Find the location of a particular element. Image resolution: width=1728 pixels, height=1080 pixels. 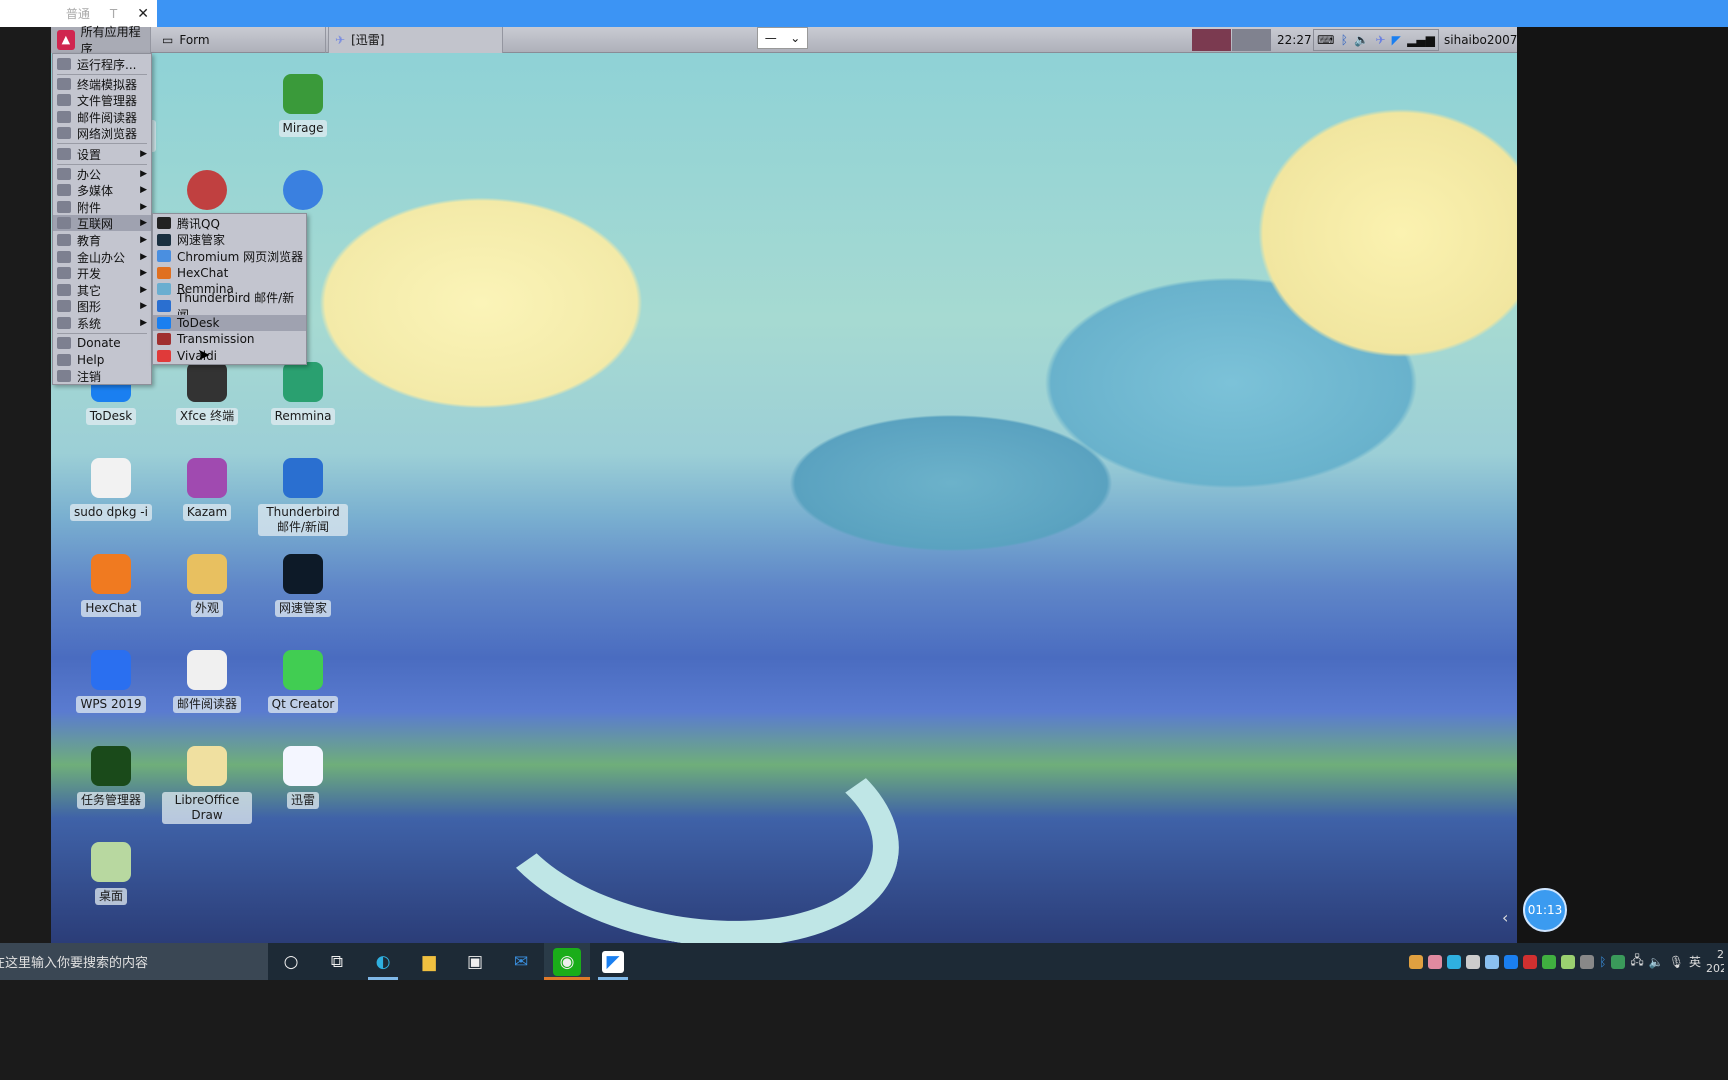

desktop-icon: sudo dpkg -i is located at coordinates (111, 489).